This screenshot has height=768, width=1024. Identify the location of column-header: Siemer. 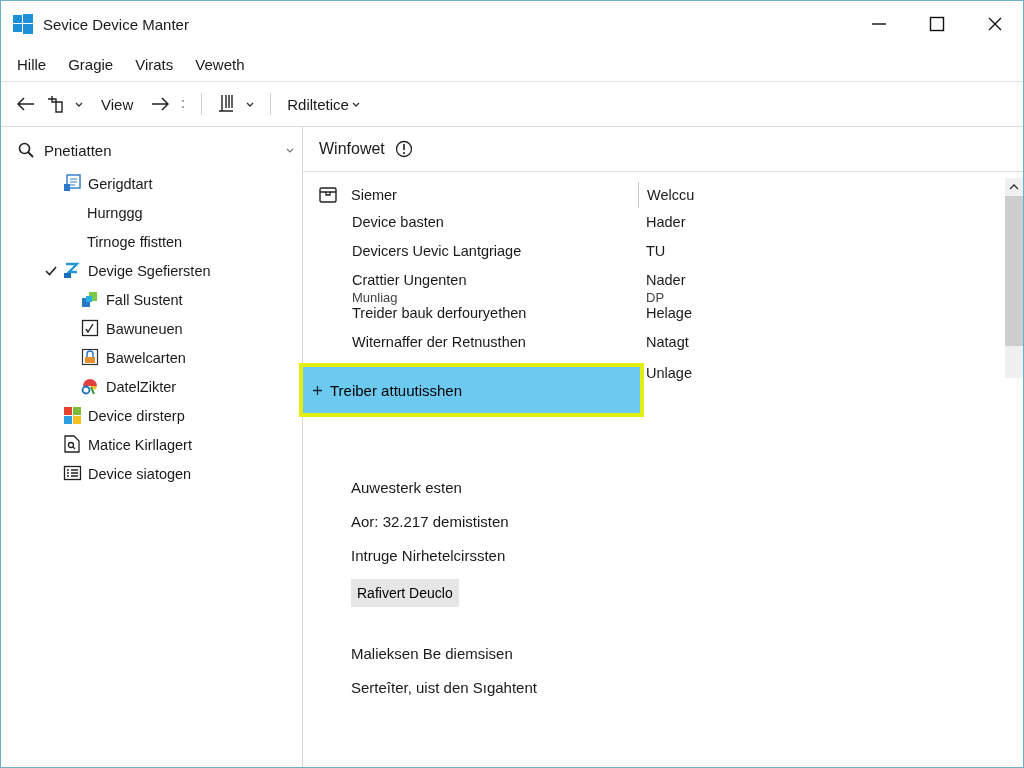
(374, 195).